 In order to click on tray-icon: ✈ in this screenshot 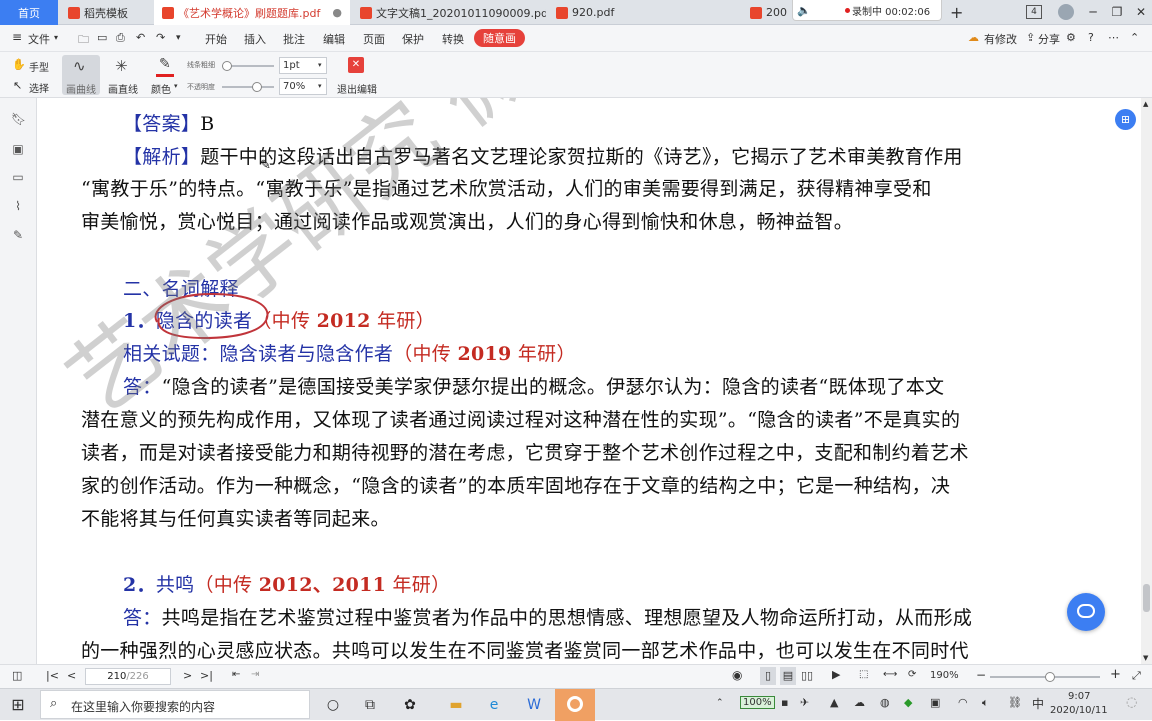, I will do `click(804, 702)`.